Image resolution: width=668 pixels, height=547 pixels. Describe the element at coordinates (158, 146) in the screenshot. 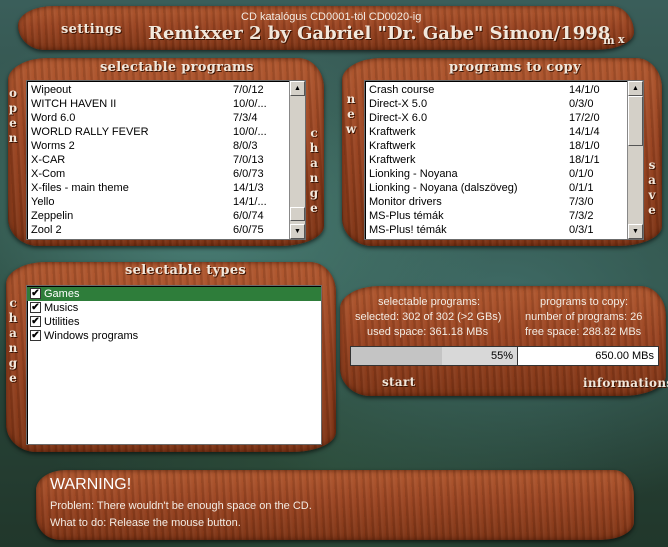

I see `list-item: Worms 2 8/0/3` at that location.